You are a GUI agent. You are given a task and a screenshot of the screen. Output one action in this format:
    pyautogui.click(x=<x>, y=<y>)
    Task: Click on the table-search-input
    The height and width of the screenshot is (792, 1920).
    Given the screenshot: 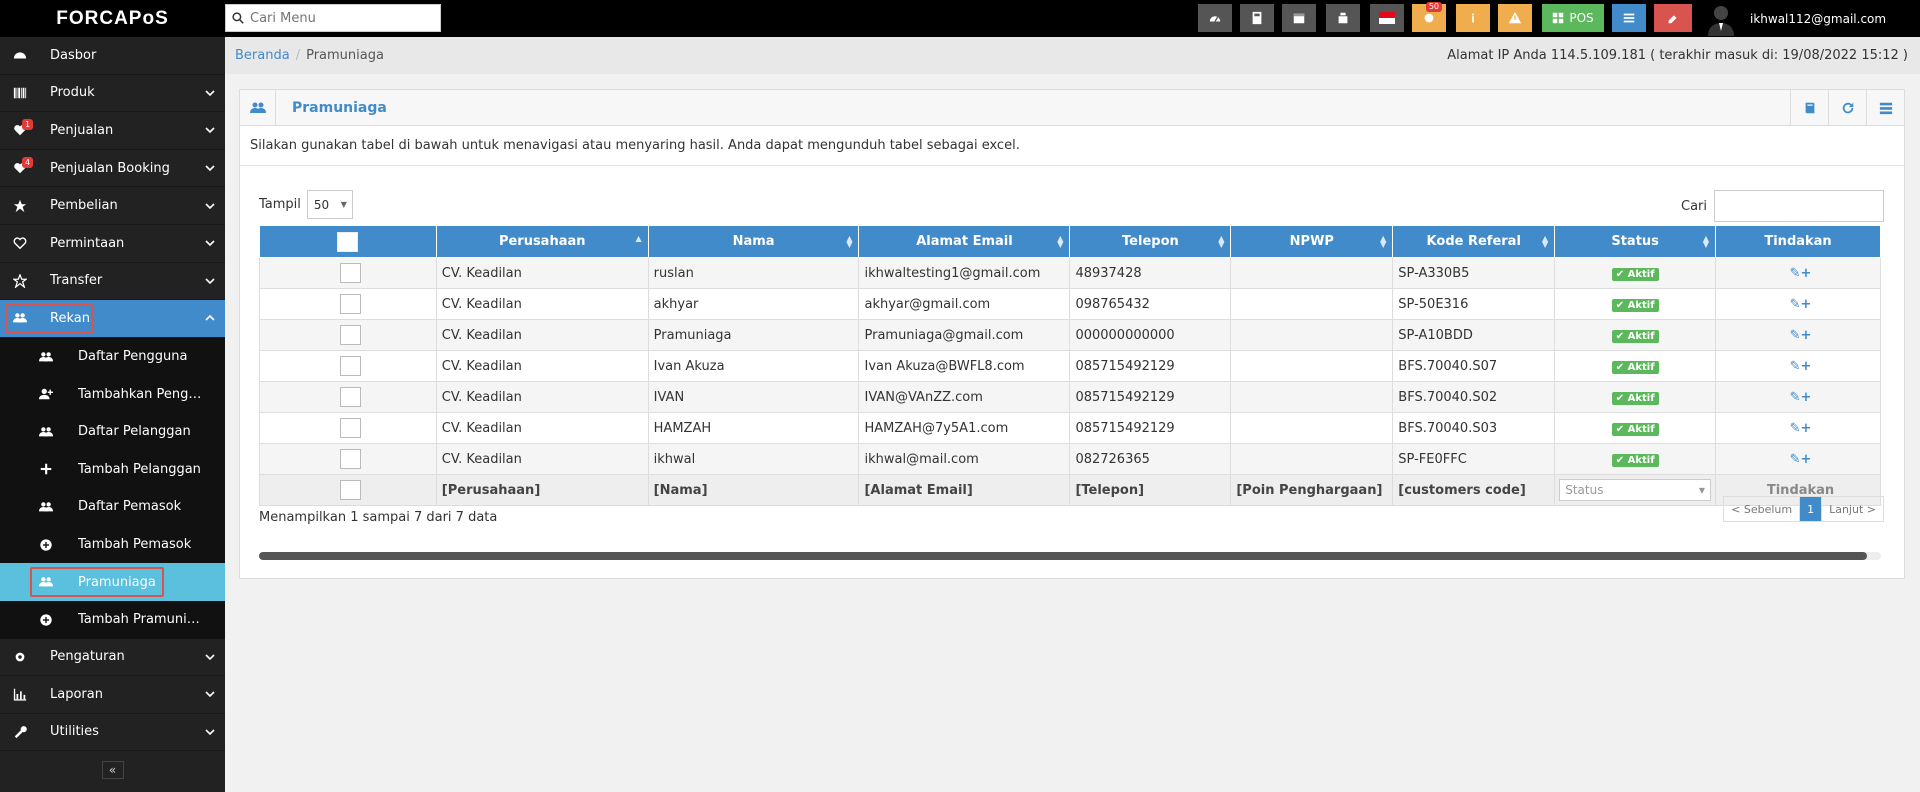 What is the action you would take?
    pyautogui.click(x=1799, y=206)
    